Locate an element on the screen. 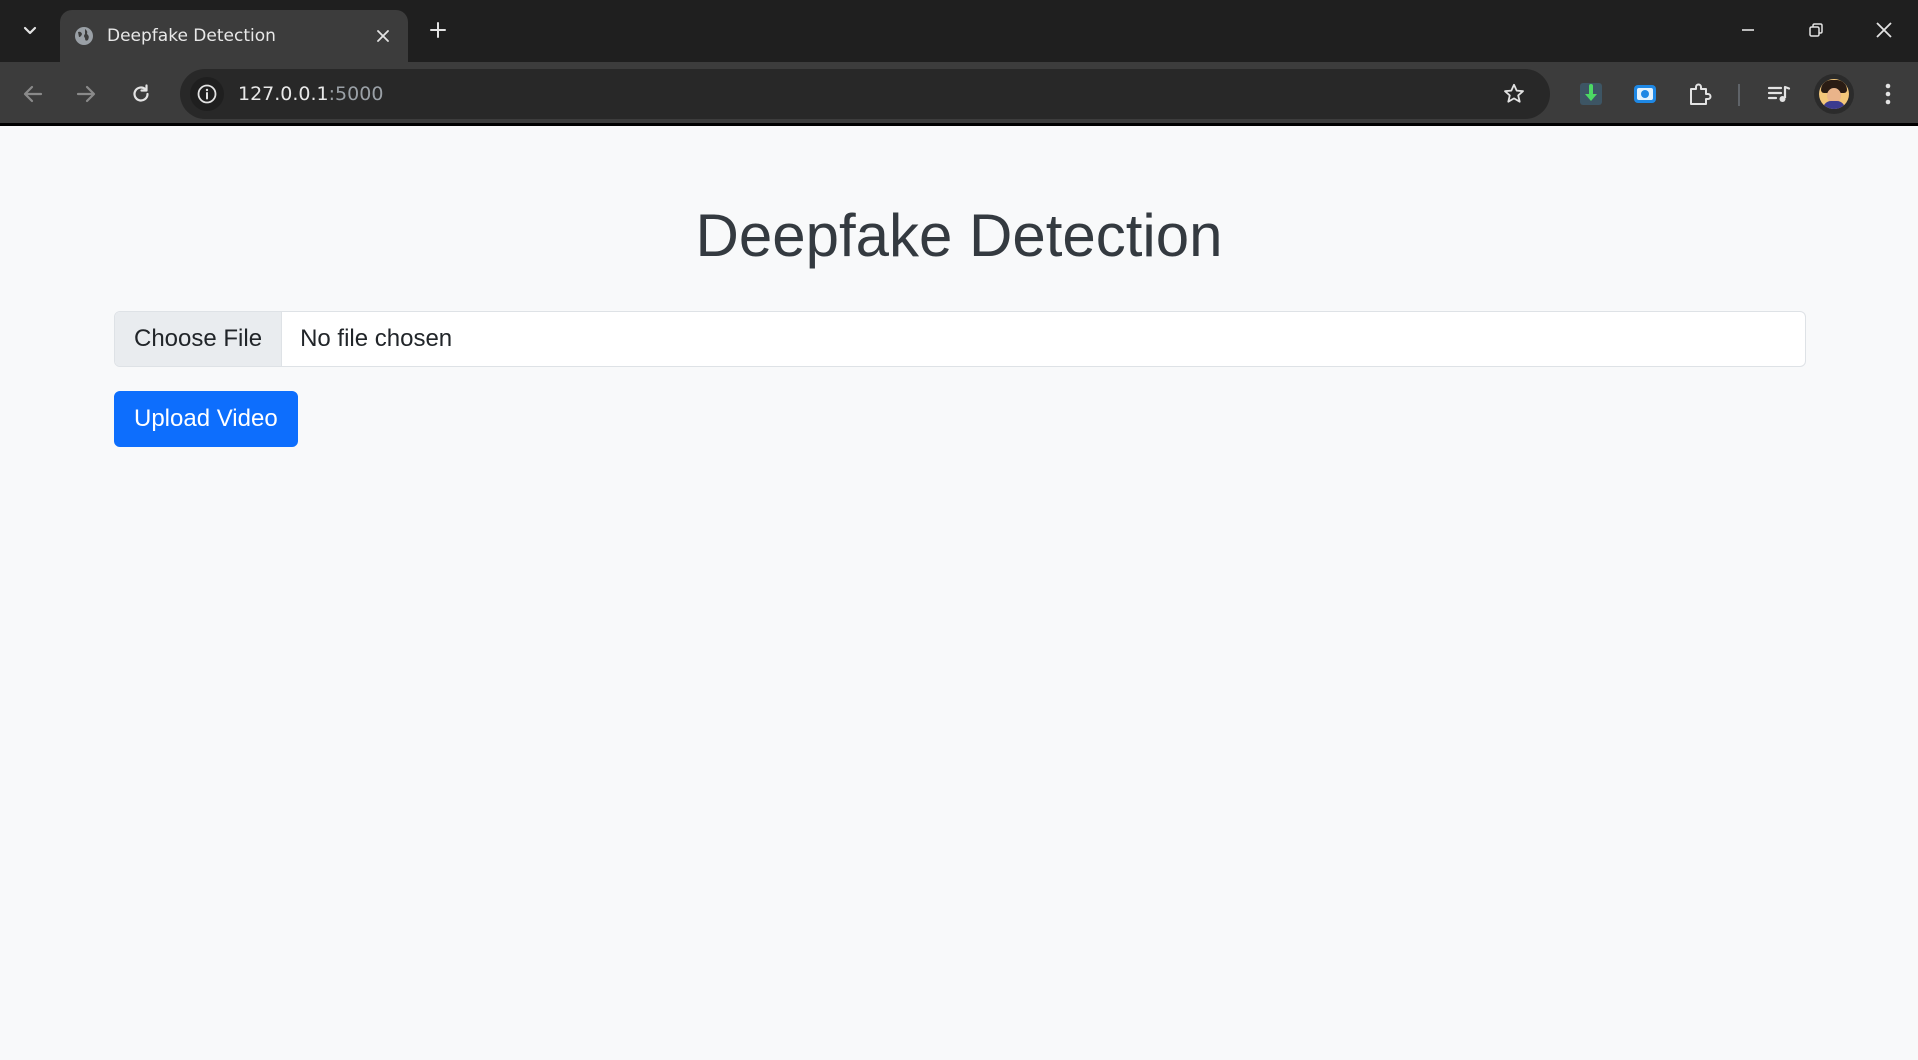  file-status-text: No file chosen is located at coordinates (376, 338).